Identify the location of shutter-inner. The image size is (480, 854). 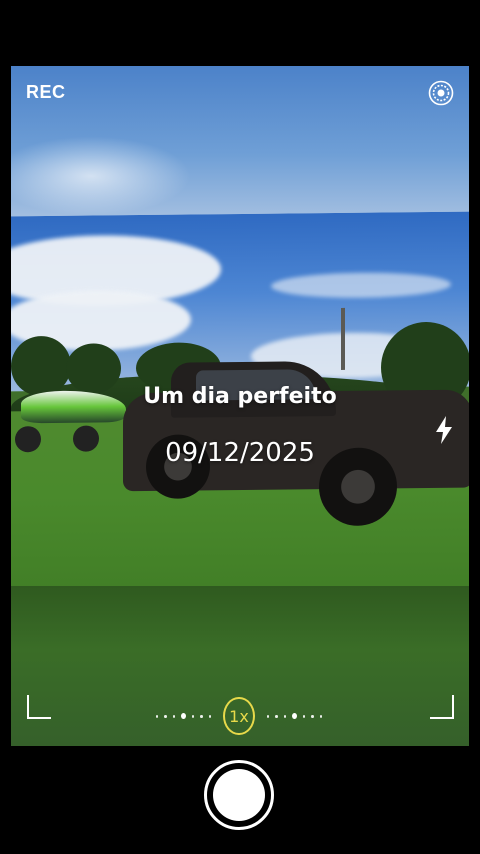
(239, 795).